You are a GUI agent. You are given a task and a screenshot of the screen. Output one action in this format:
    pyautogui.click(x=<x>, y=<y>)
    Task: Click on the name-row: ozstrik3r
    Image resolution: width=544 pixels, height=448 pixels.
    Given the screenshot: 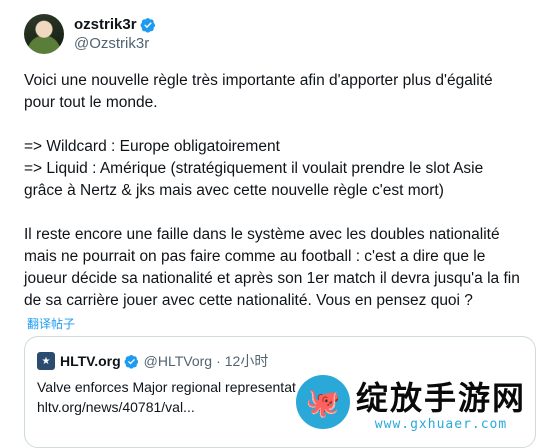 What is the action you would take?
    pyautogui.click(x=115, y=24)
    